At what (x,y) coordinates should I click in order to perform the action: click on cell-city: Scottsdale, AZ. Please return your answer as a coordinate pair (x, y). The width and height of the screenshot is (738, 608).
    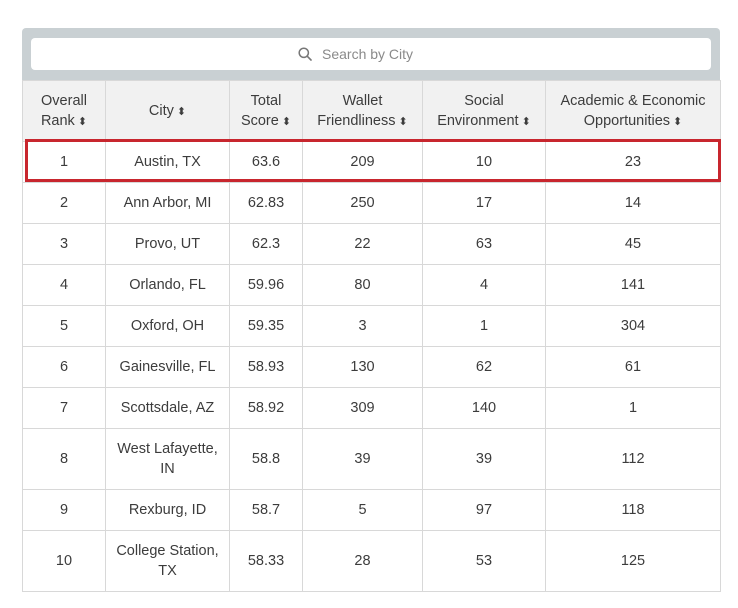
    Looking at the image, I should click on (167, 408).